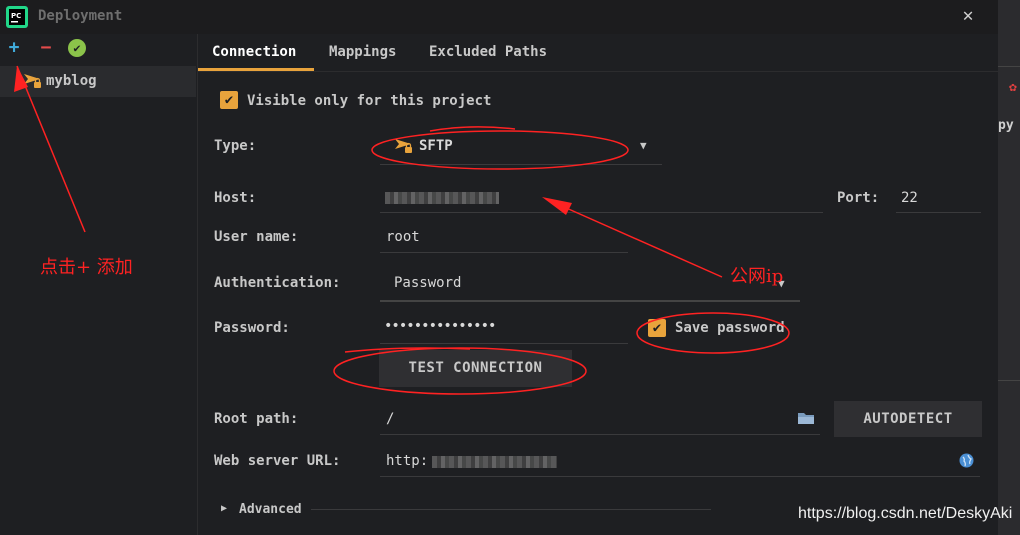 The height and width of the screenshot is (535, 1020). What do you see at coordinates (504, 343) in the screenshot?
I see `password-underline` at bounding box center [504, 343].